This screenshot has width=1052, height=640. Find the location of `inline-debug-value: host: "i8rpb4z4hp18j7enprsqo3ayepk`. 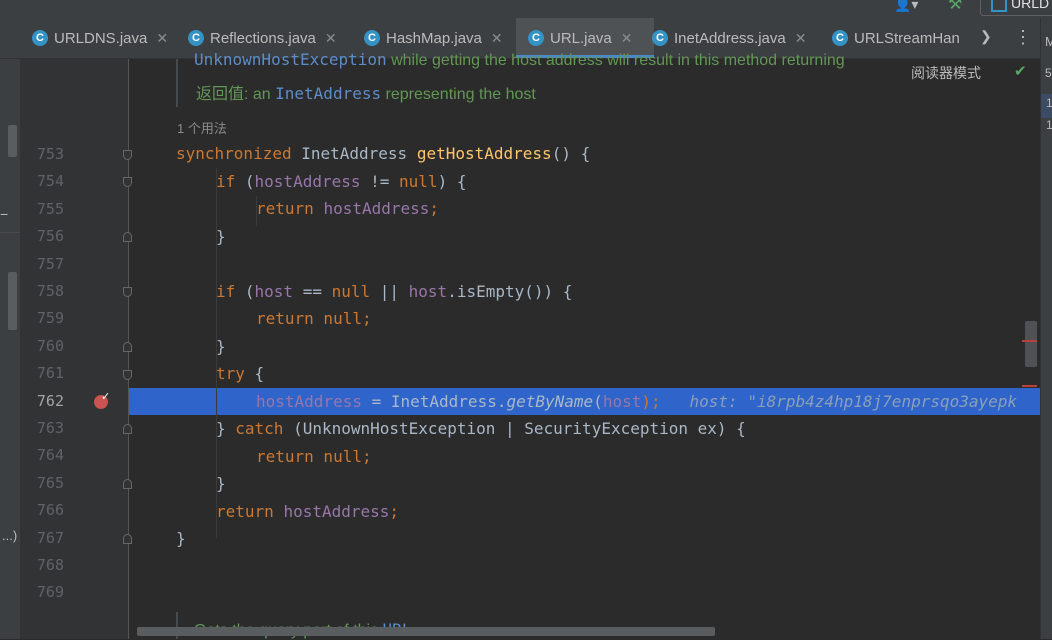

inline-debug-value: host: "i8rpb4z4hp18j7enprsqo3ayepk is located at coordinates (854, 401).